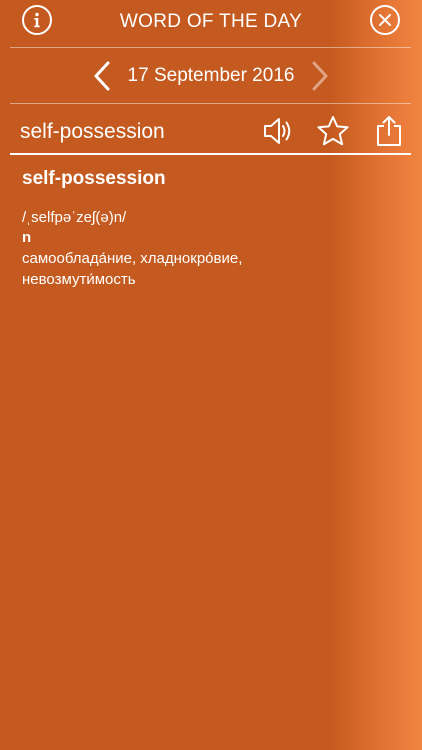 This screenshot has height=750, width=422. I want to click on date-label: 17 September 2016, so click(211, 75).